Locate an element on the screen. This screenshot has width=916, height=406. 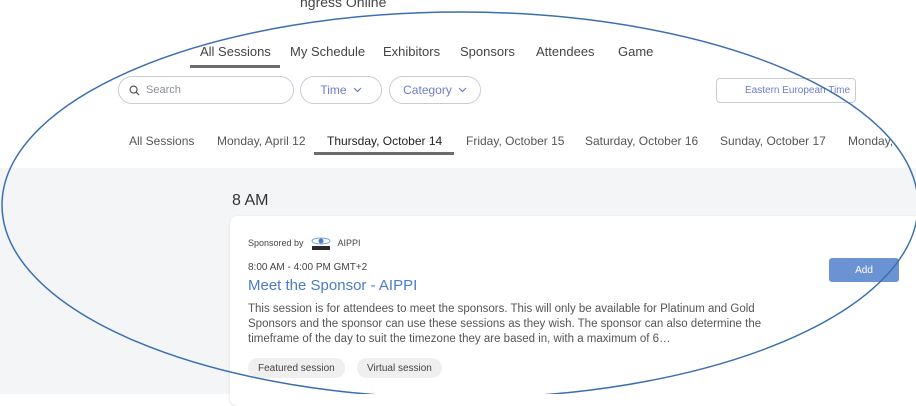
tab-game: Game is located at coordinates (635, 51).